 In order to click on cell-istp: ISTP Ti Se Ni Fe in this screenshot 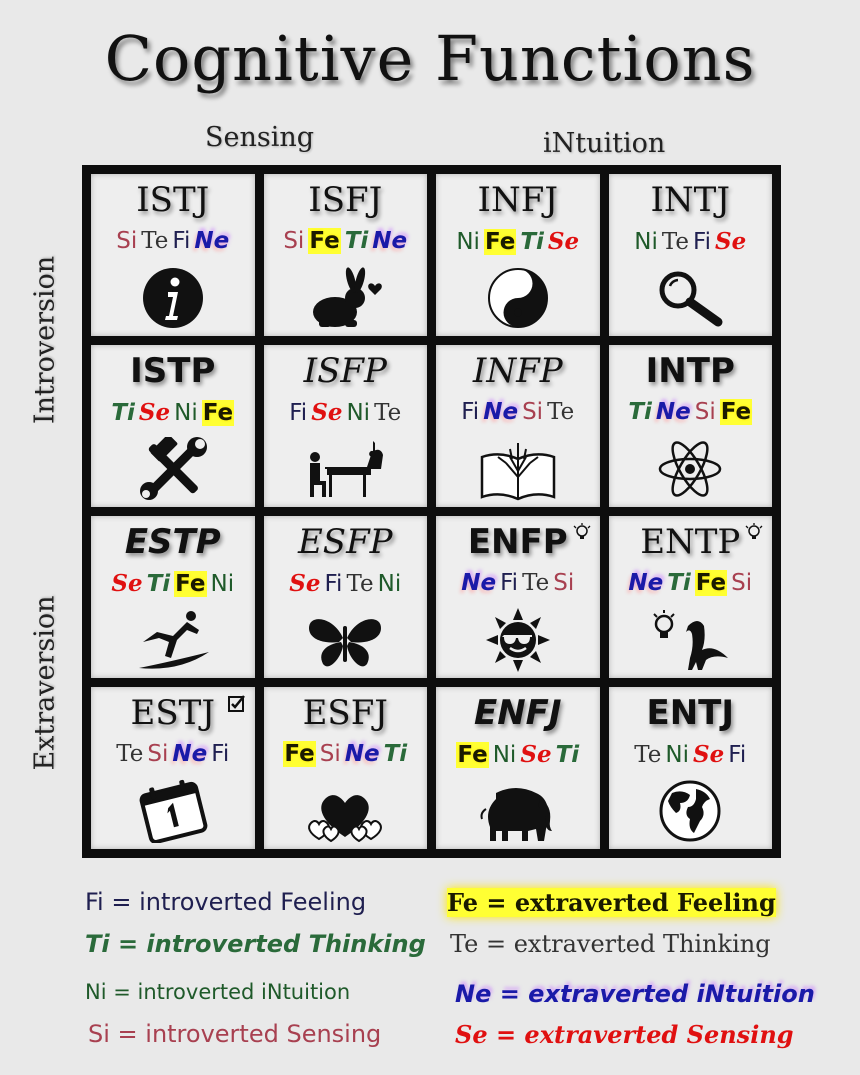, I will do `click(173, 426)`.